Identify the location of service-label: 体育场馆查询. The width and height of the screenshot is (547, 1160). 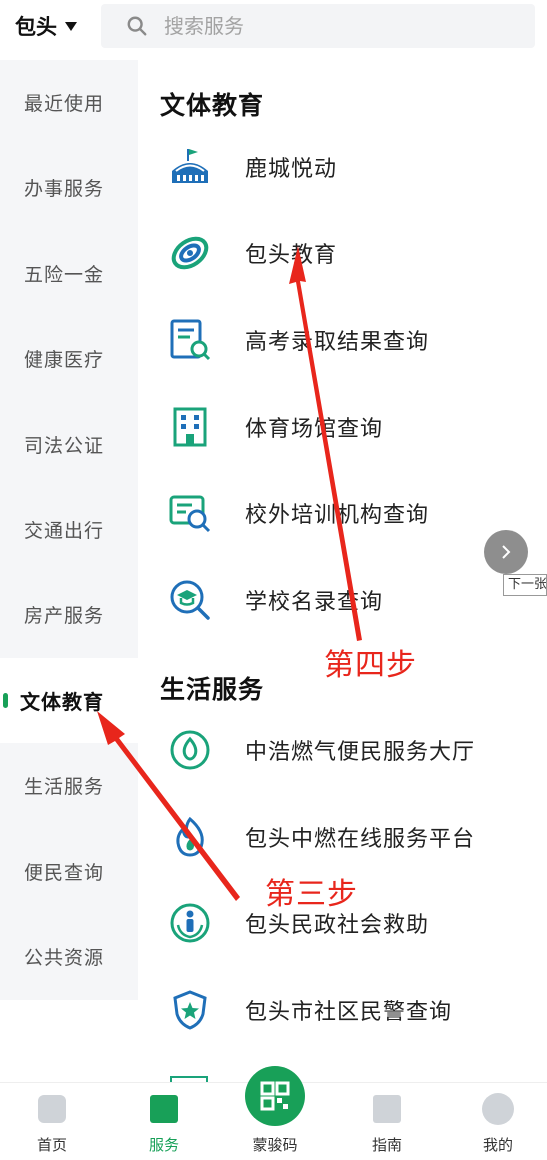
(314, 429).